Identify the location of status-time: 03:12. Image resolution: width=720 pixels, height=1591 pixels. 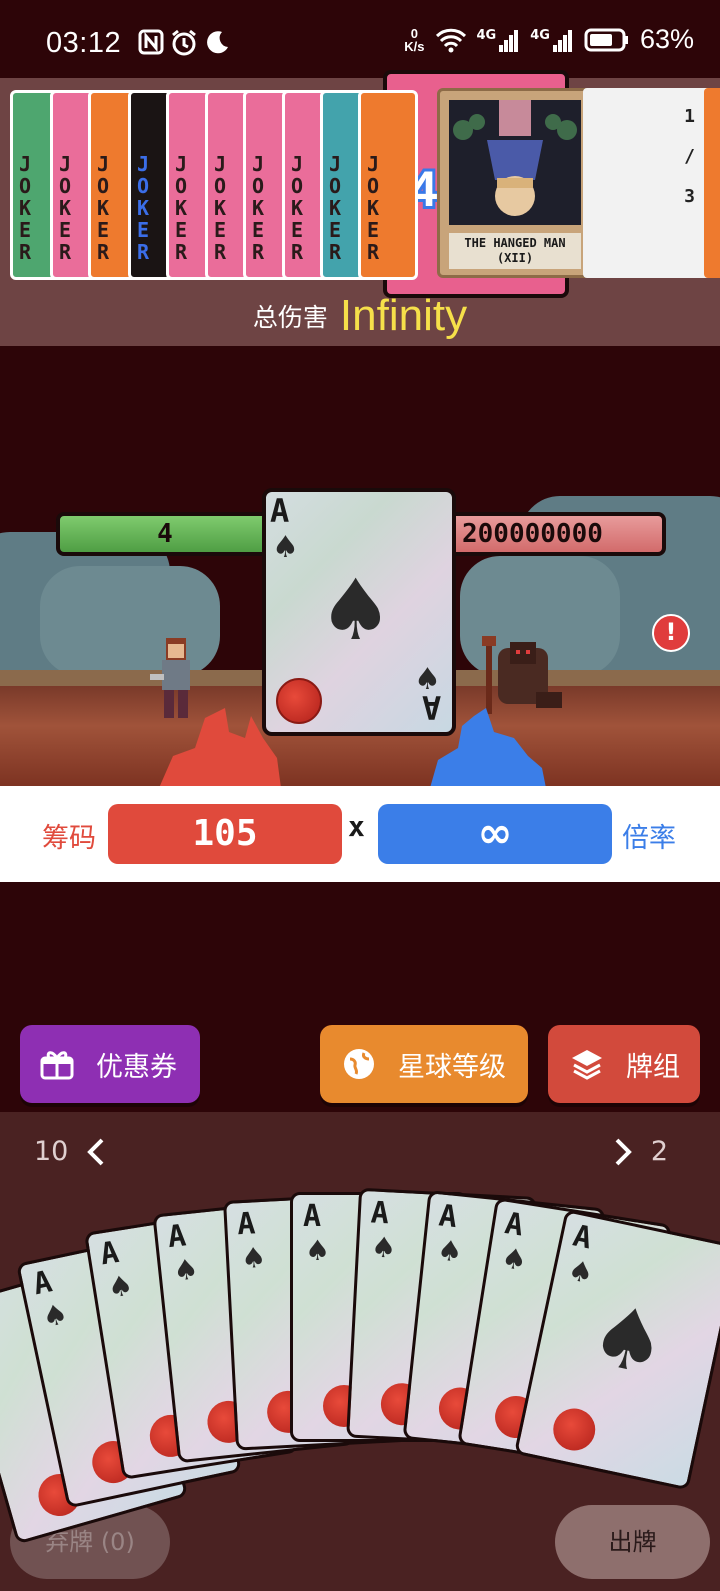
(84, 43).